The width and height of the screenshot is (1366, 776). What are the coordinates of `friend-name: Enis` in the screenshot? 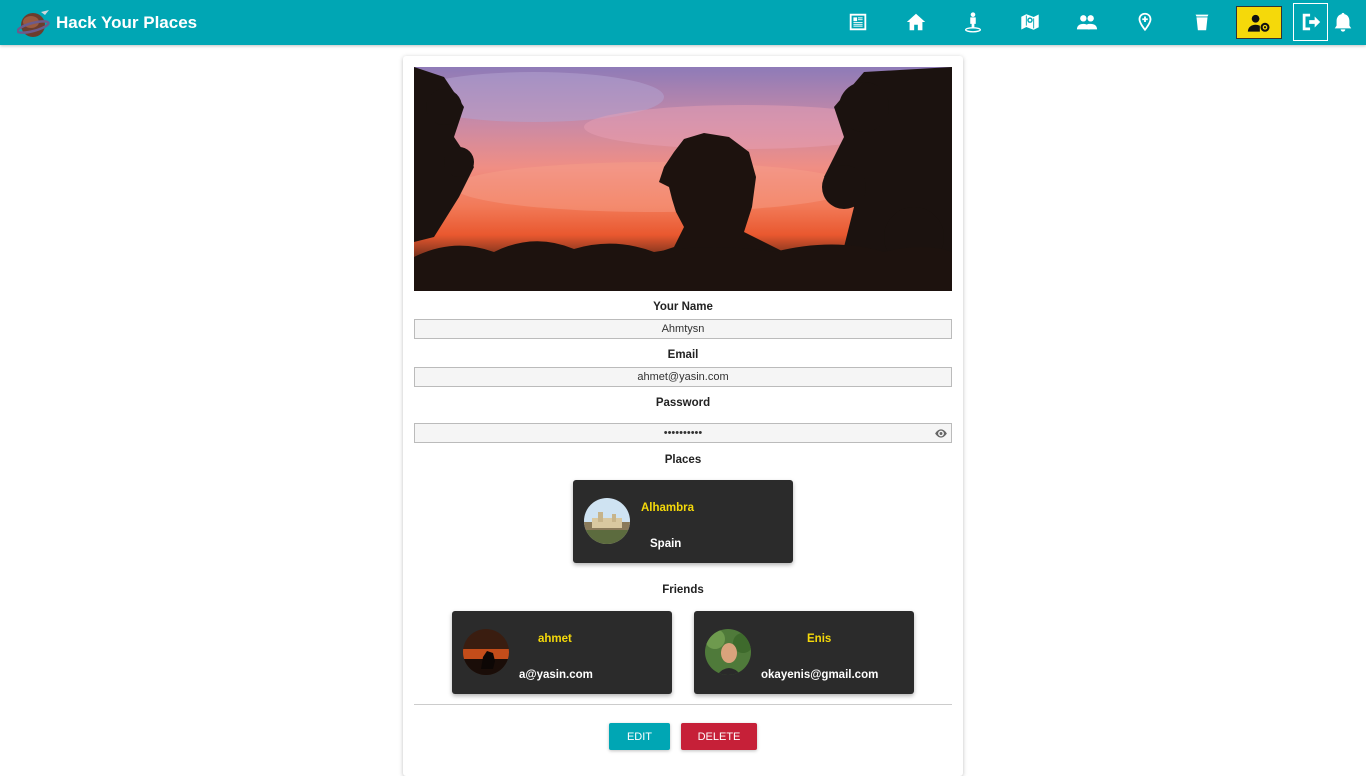 It's located at (819, 639).